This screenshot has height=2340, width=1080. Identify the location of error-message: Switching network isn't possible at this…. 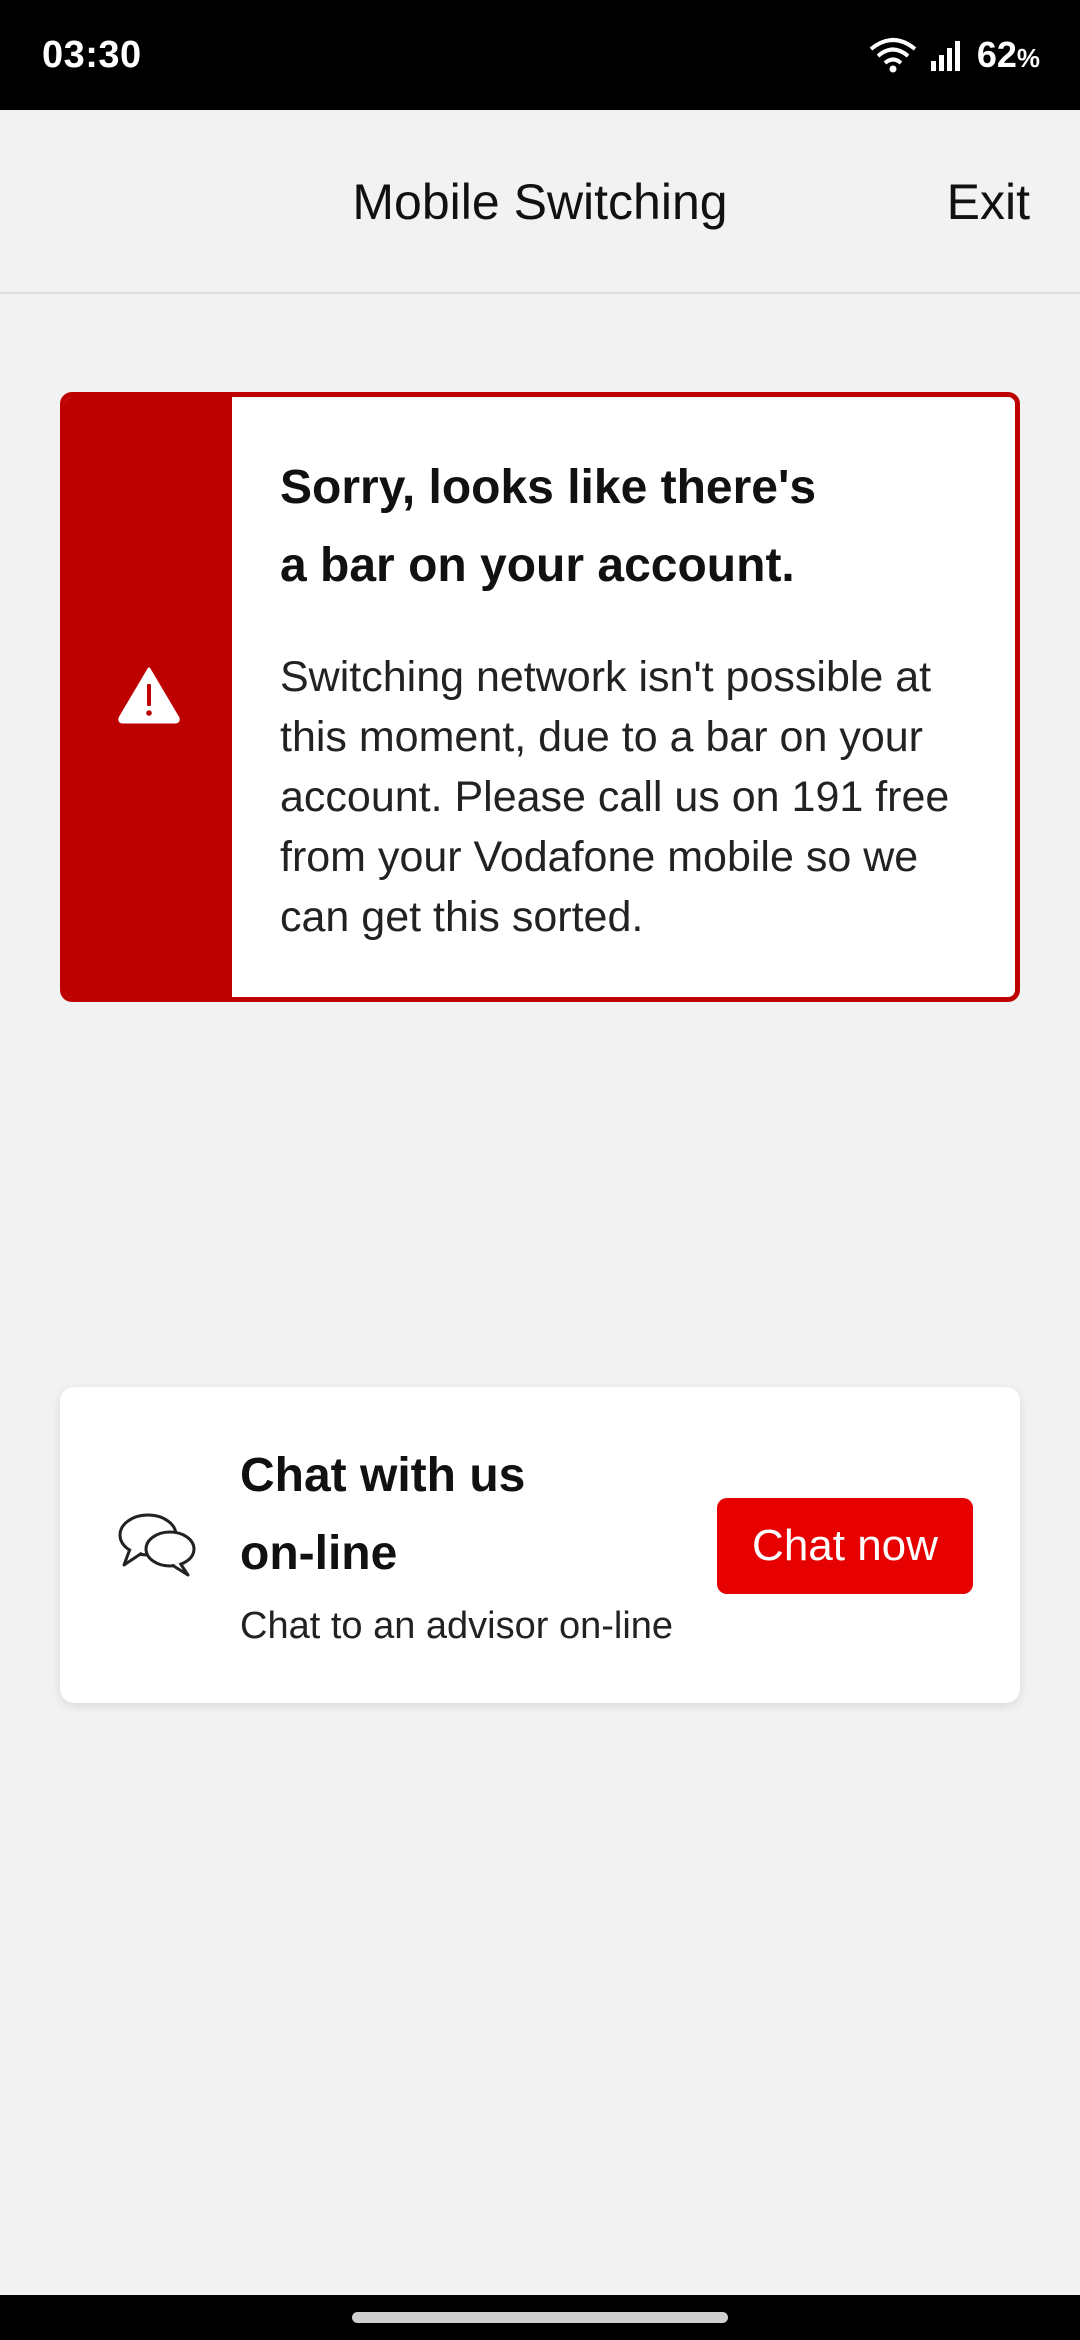
(615, 797).